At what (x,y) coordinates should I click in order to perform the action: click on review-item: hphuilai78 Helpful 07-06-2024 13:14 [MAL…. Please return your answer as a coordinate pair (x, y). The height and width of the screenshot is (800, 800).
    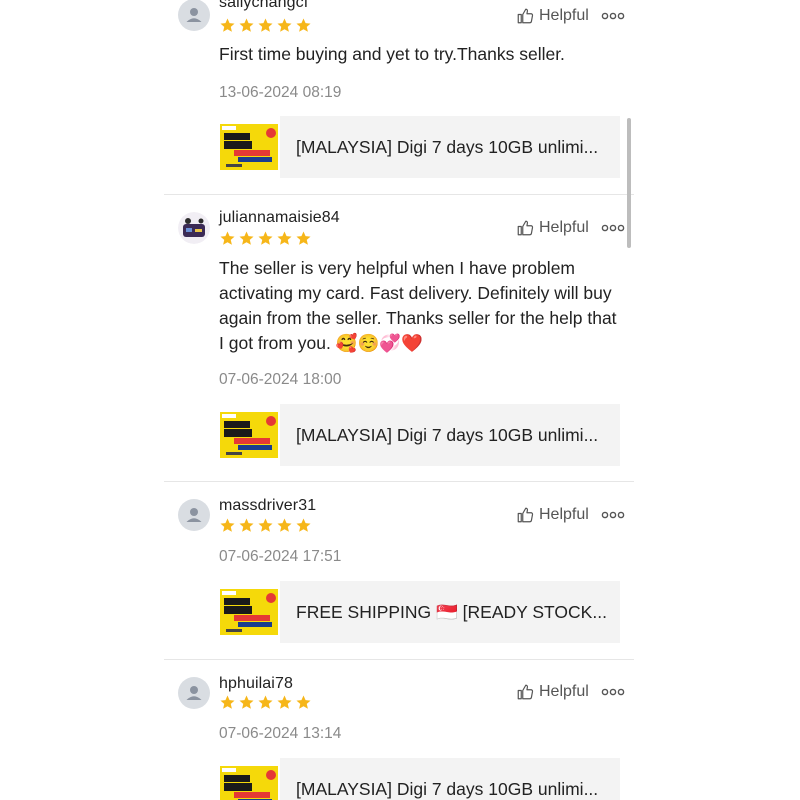
    Looking at the image, I should click on (399, 729).